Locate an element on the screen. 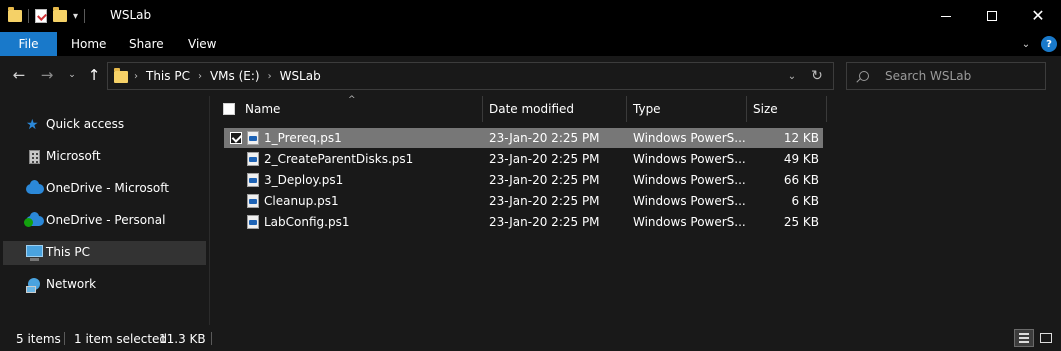 Image resolution: width=1061 pixels, height=351 pixels. properties-icon is located at coordinates (41, 16).